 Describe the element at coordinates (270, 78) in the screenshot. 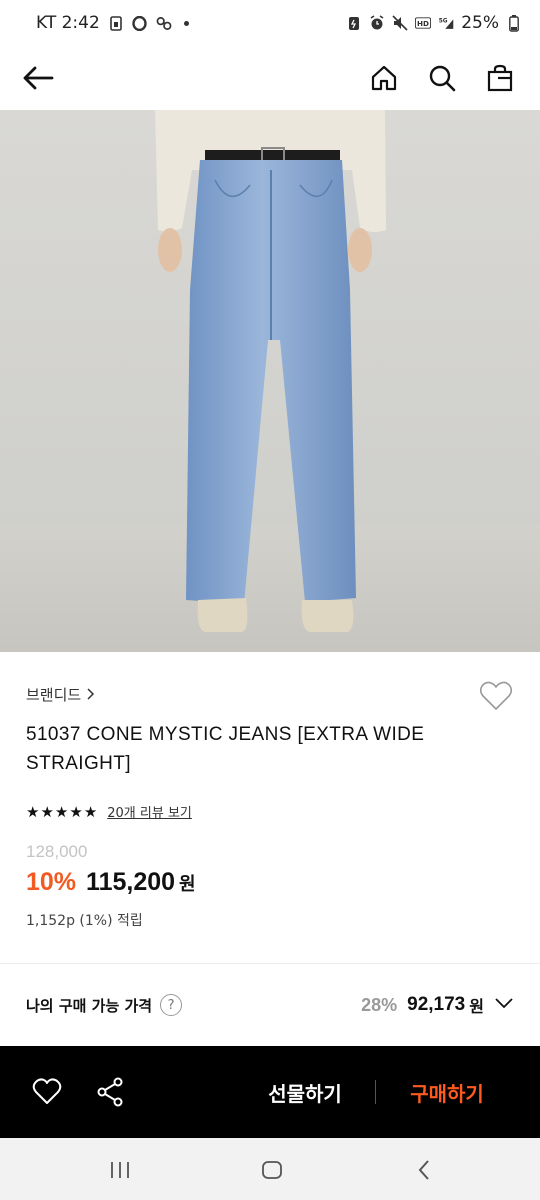

I see `app-bar` at that location.